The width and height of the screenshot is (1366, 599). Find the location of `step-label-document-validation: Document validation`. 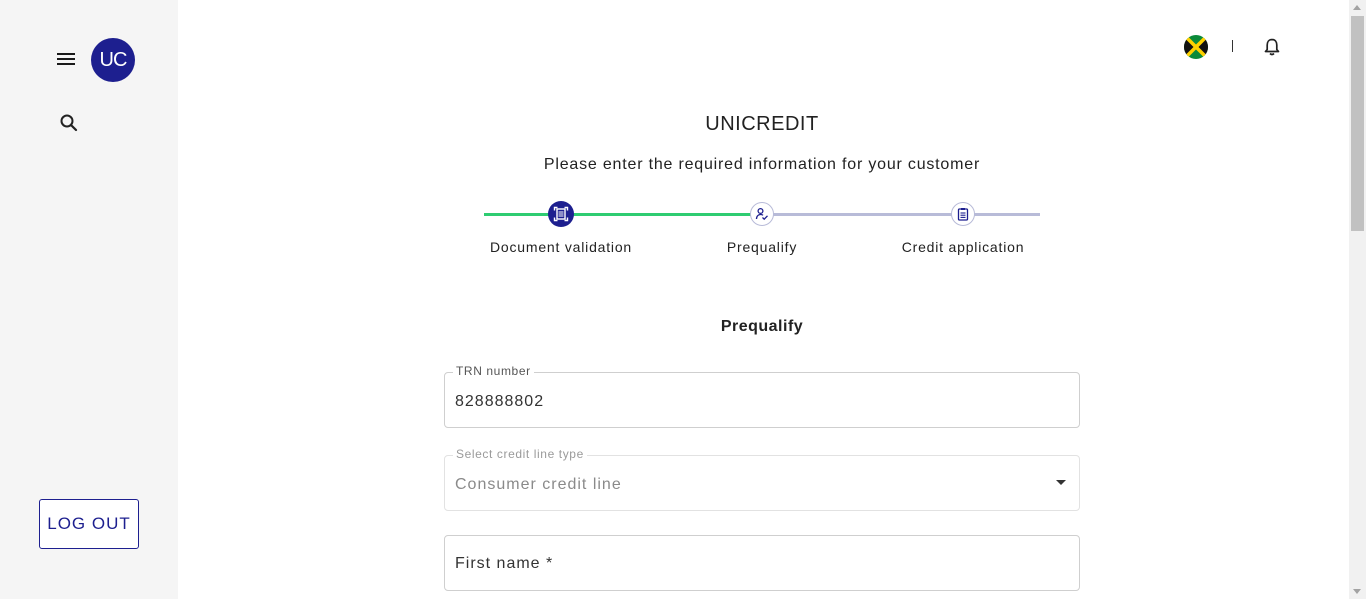

step-label-document-validation: Document validation is located at coordinates (561, 247).